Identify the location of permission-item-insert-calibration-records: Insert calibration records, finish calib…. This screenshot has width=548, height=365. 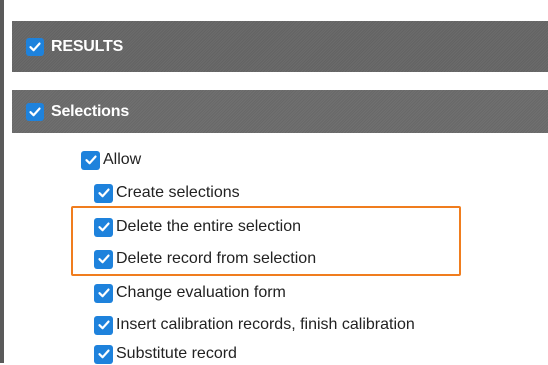
(254, 325).